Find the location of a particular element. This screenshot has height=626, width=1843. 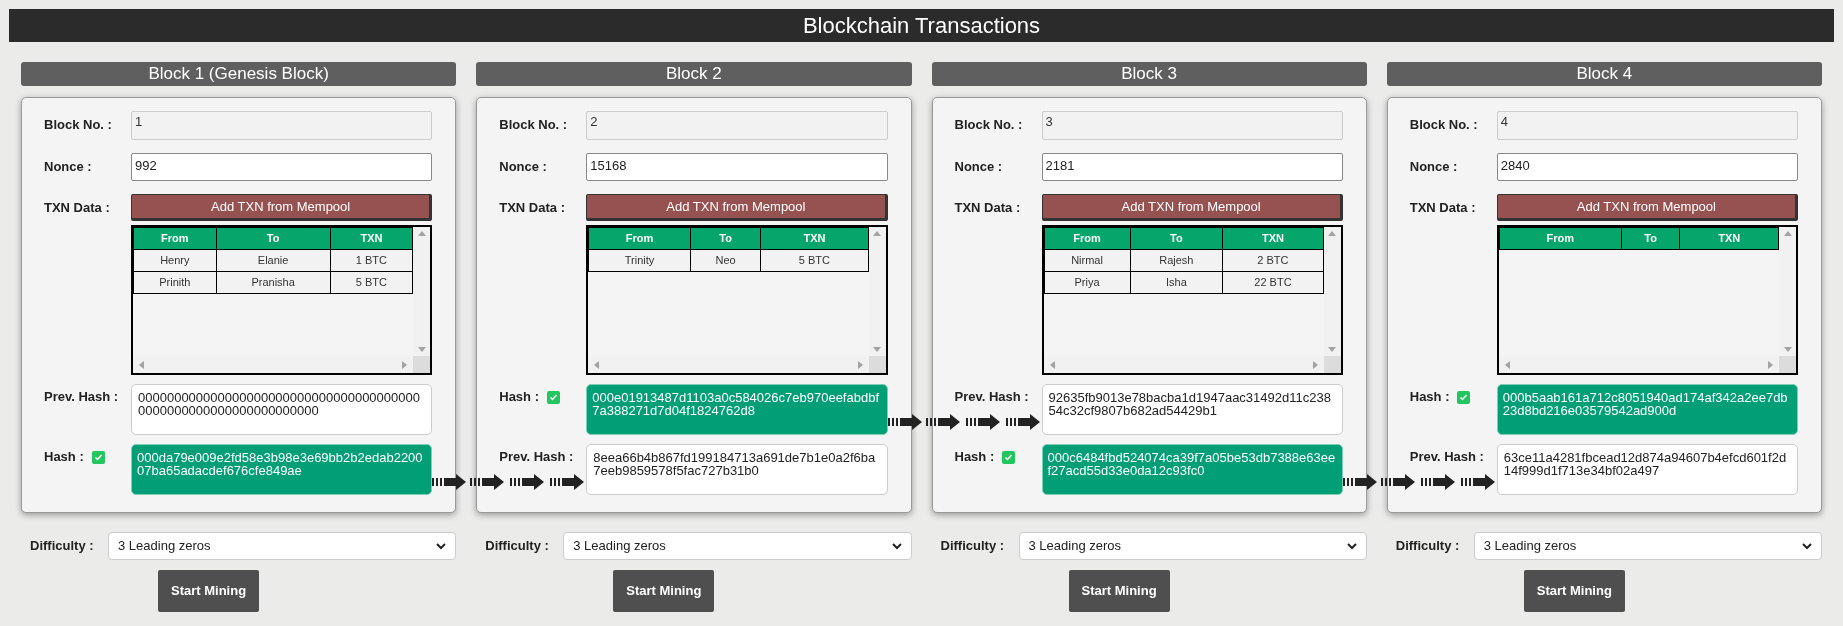

previous-hash-field: 0000000000000000000000000000000000000000000000000000000000000000 is located at coordinates (282, 409).